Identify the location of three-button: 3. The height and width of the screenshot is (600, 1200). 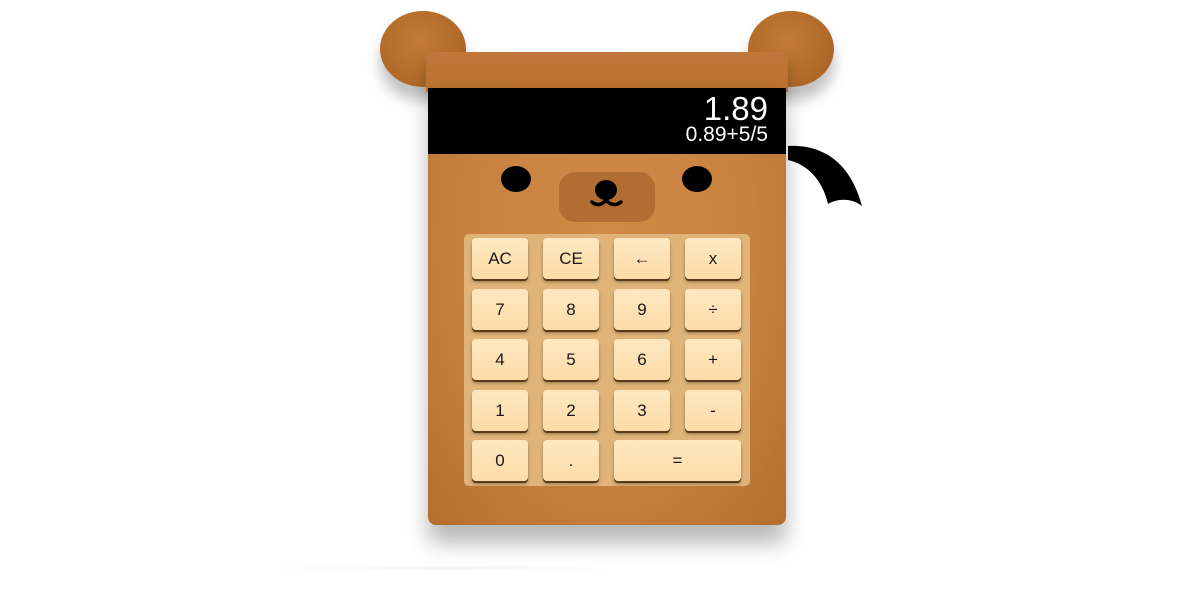
(642, 410).